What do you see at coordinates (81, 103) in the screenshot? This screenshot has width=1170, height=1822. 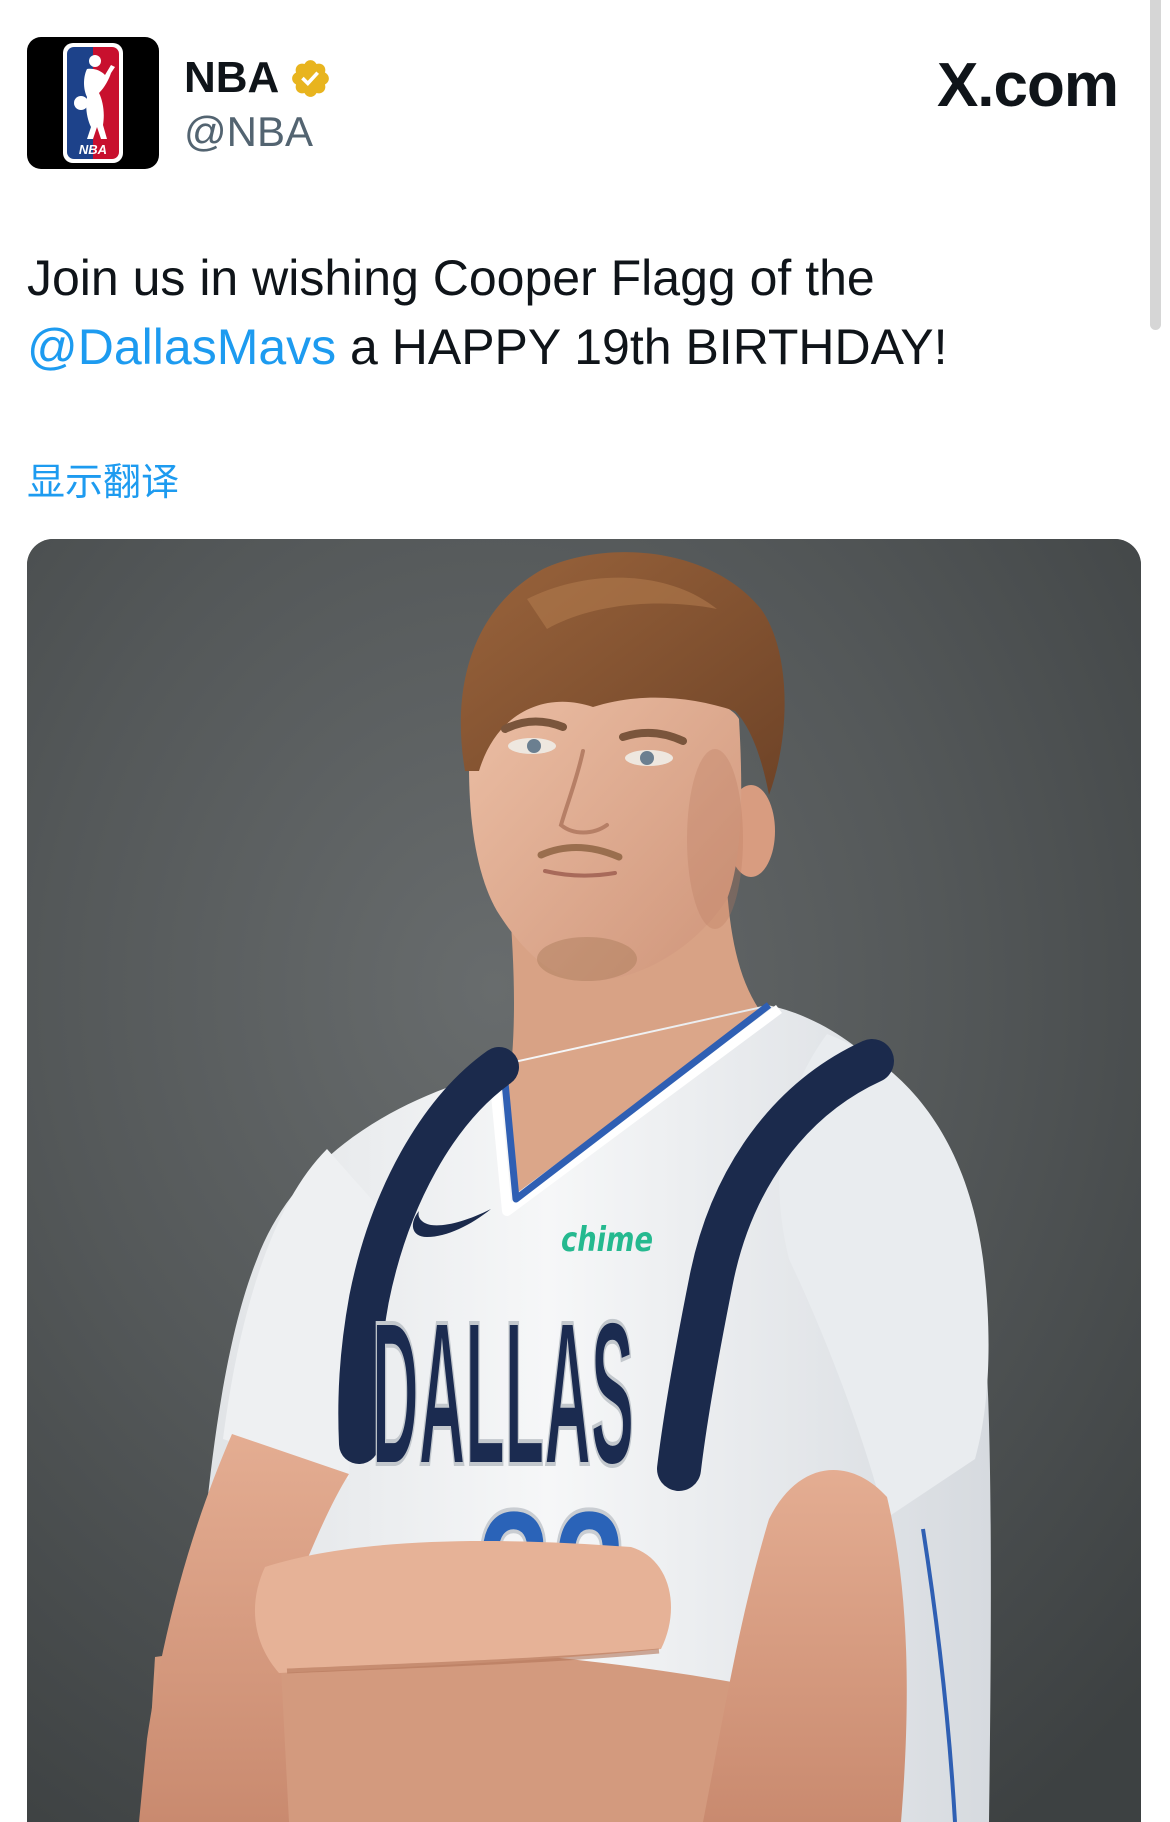 I see `logo-silhouette-ball` at bounding box center [81, 103].